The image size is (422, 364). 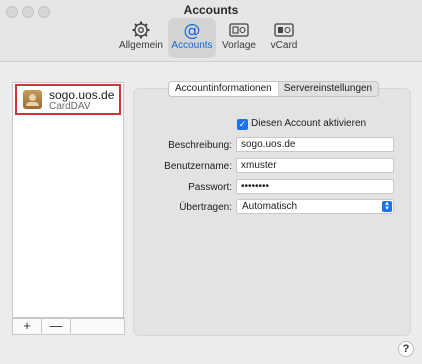 I want to click on tab-bar: Accountinformationen Servereinstellungen, so click(x=274, y=89).